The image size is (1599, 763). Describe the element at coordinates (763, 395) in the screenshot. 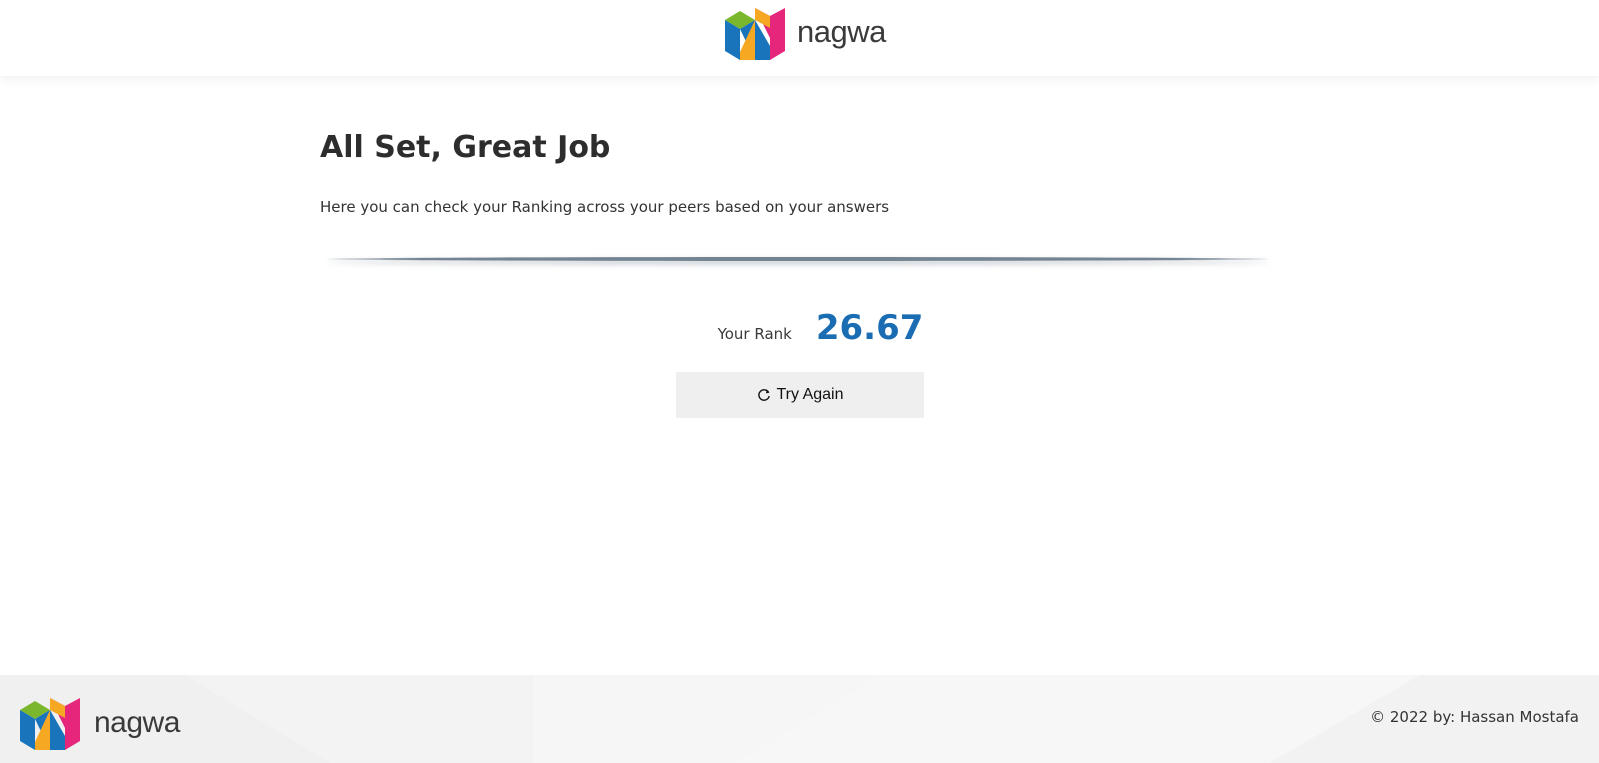

I see `refresh-icon` at that location.